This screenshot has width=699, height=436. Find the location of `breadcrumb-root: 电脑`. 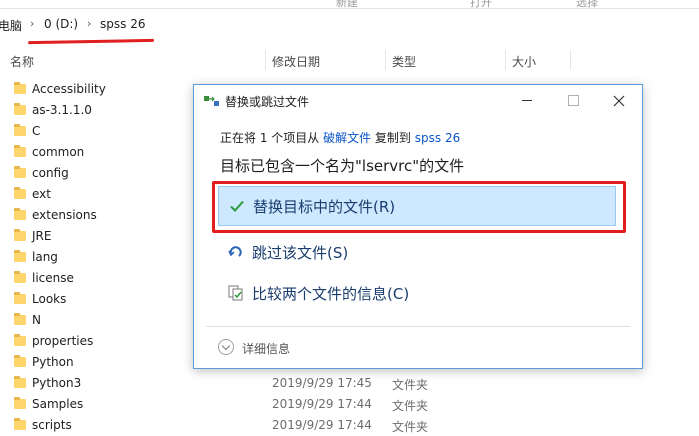

breadcrumb-root: 电脑 is located at coordinates (11, 25).